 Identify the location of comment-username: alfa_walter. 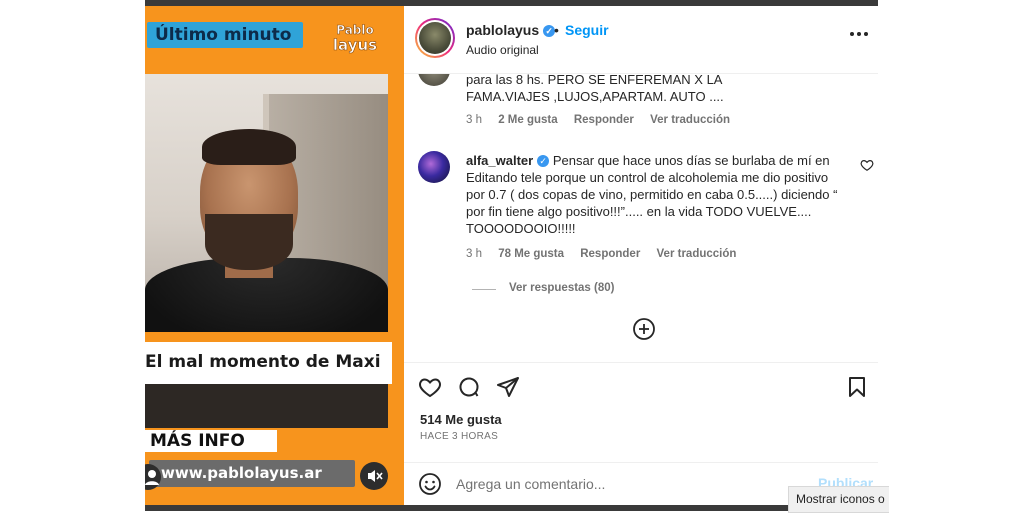
(499, 160).